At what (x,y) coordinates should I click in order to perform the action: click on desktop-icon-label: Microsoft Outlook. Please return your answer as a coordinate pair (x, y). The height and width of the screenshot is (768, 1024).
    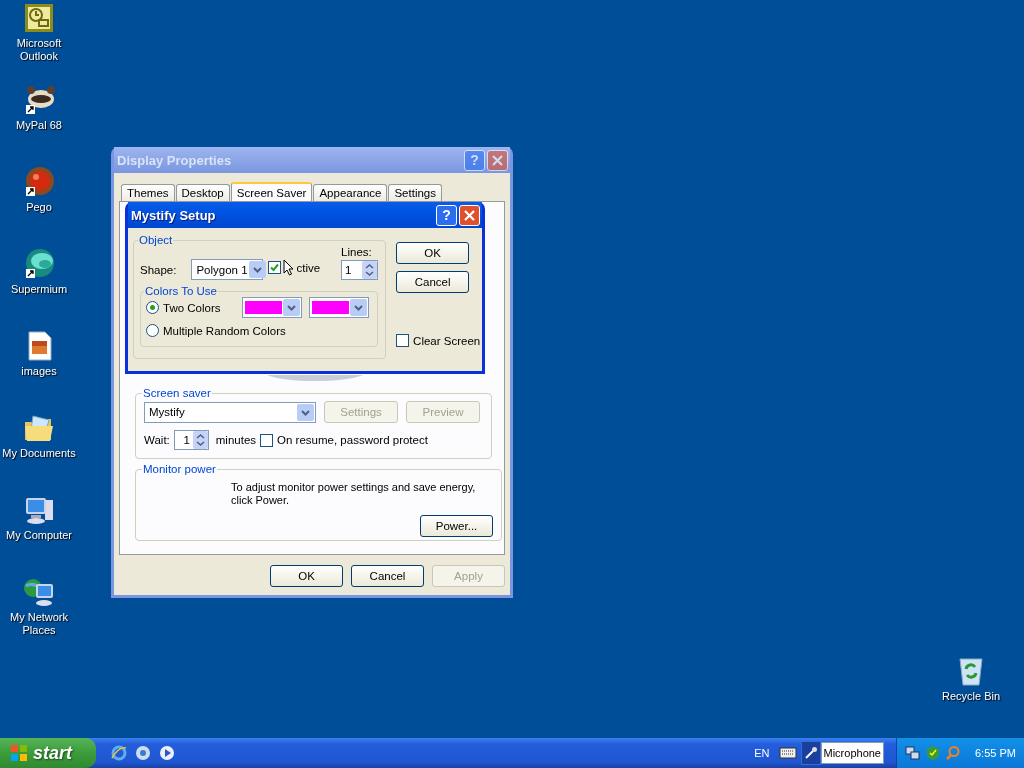
    Looking at the image, I should click on (39, 50).